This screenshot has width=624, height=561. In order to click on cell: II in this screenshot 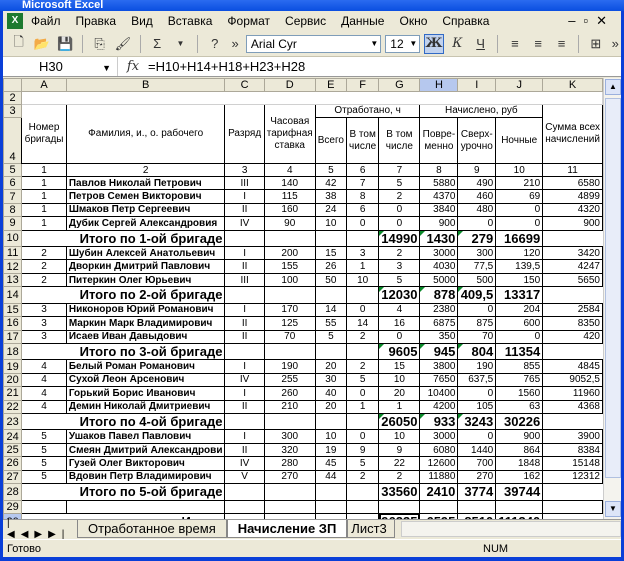, I will do `click(244, 406)`.